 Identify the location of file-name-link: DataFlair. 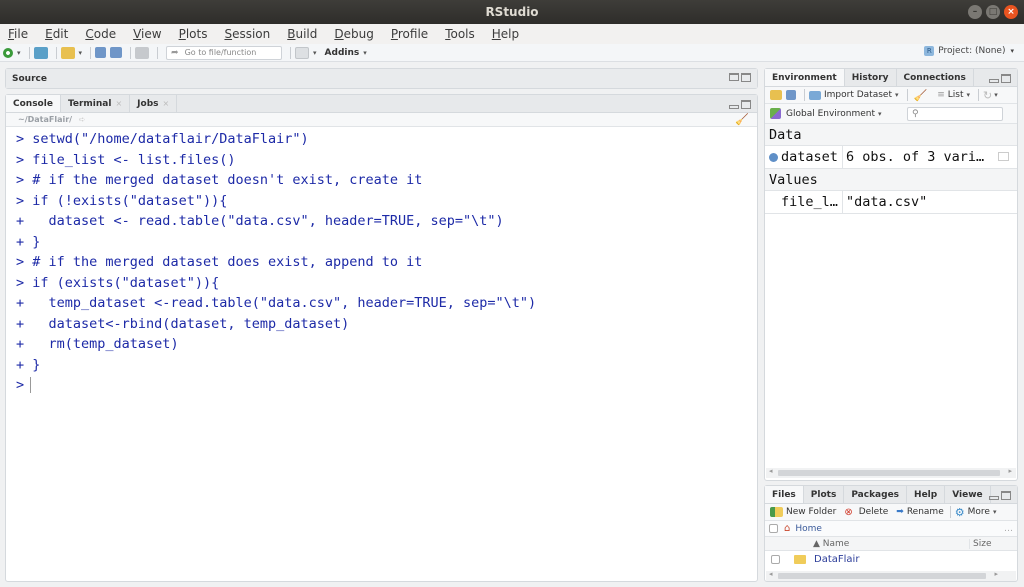
(836, 559).